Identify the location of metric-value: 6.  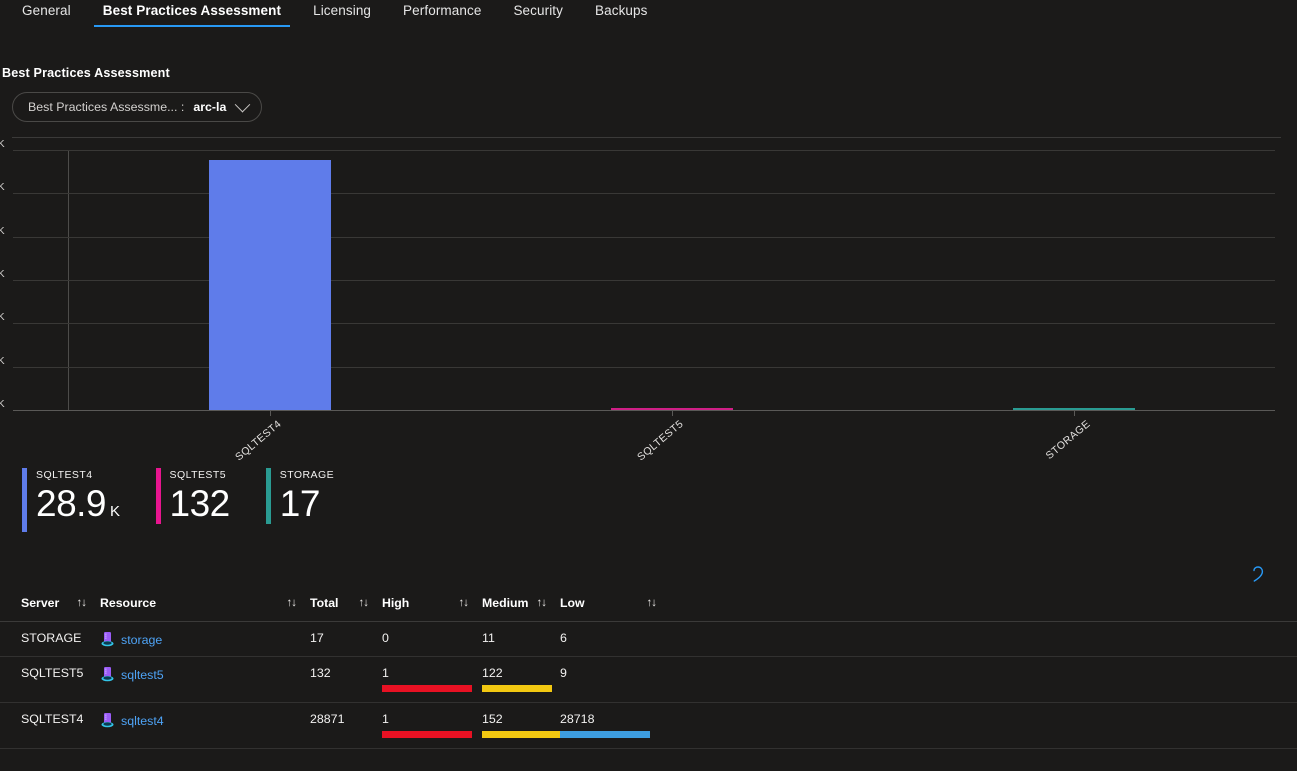
(563, 638).